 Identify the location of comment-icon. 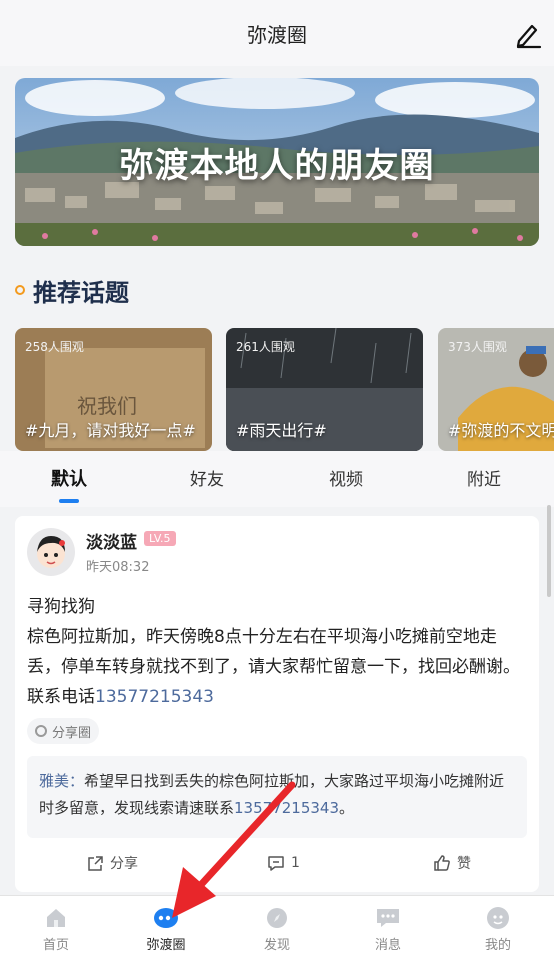
(276, 863).